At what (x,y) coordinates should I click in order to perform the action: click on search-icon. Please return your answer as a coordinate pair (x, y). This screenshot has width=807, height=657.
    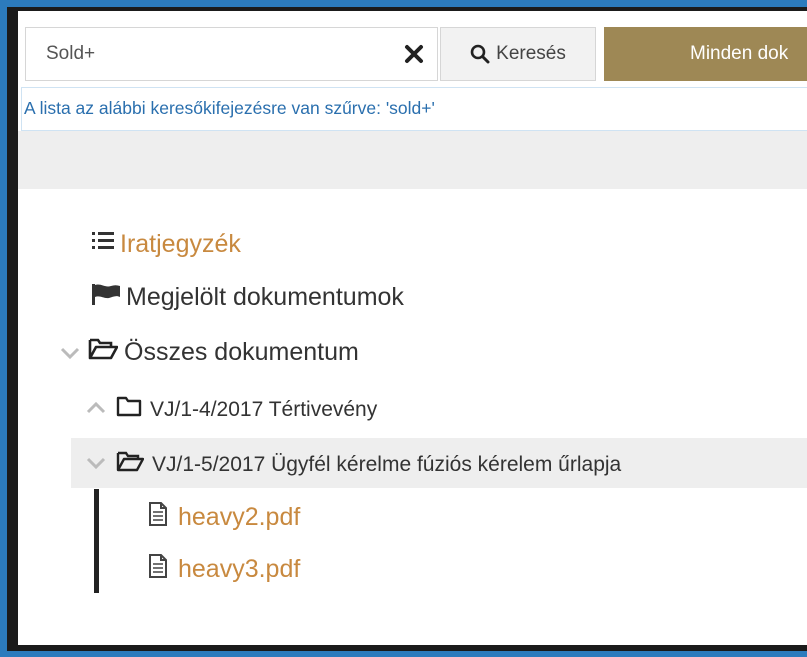
    Looking at the image, I should click on (480, 54).